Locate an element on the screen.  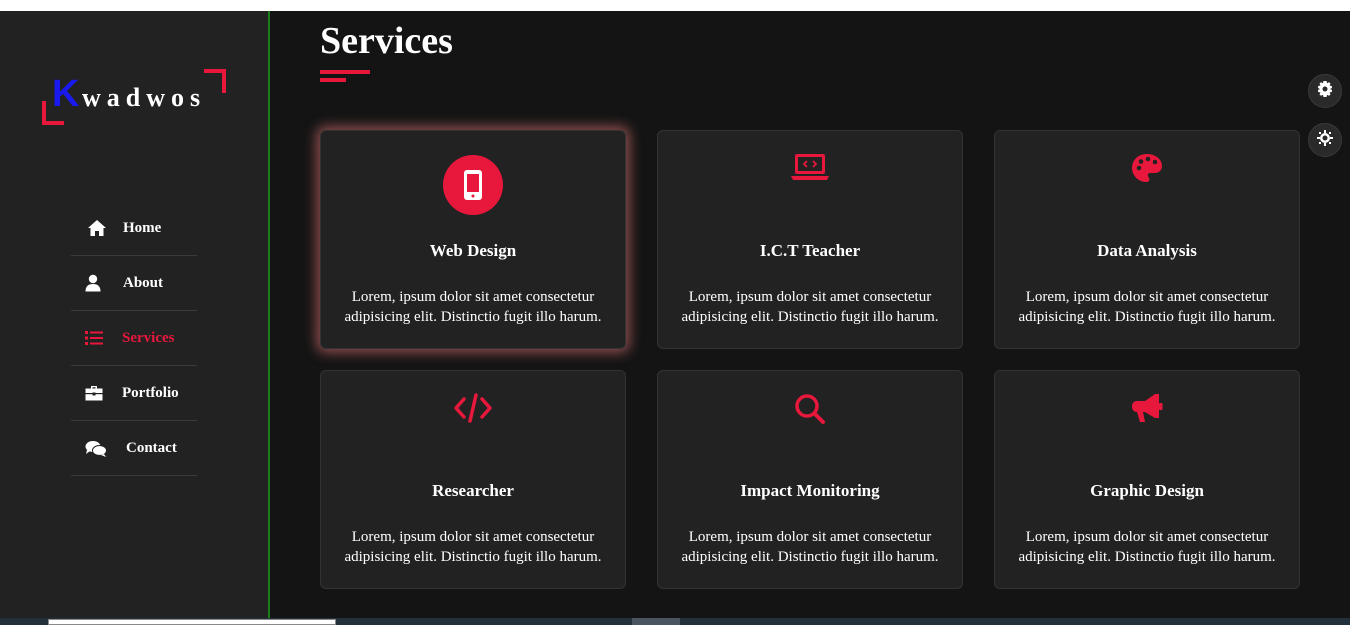
sidebar-nav: Home About Services Portfolio Contact is located at coordinates (134, 338).